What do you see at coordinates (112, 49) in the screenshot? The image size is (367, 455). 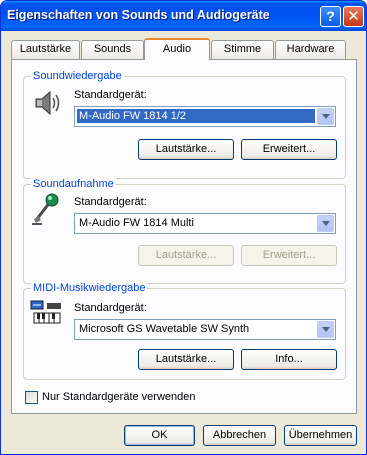 I see `tab-sounds: Sounds` at bounding box center [112, 49].